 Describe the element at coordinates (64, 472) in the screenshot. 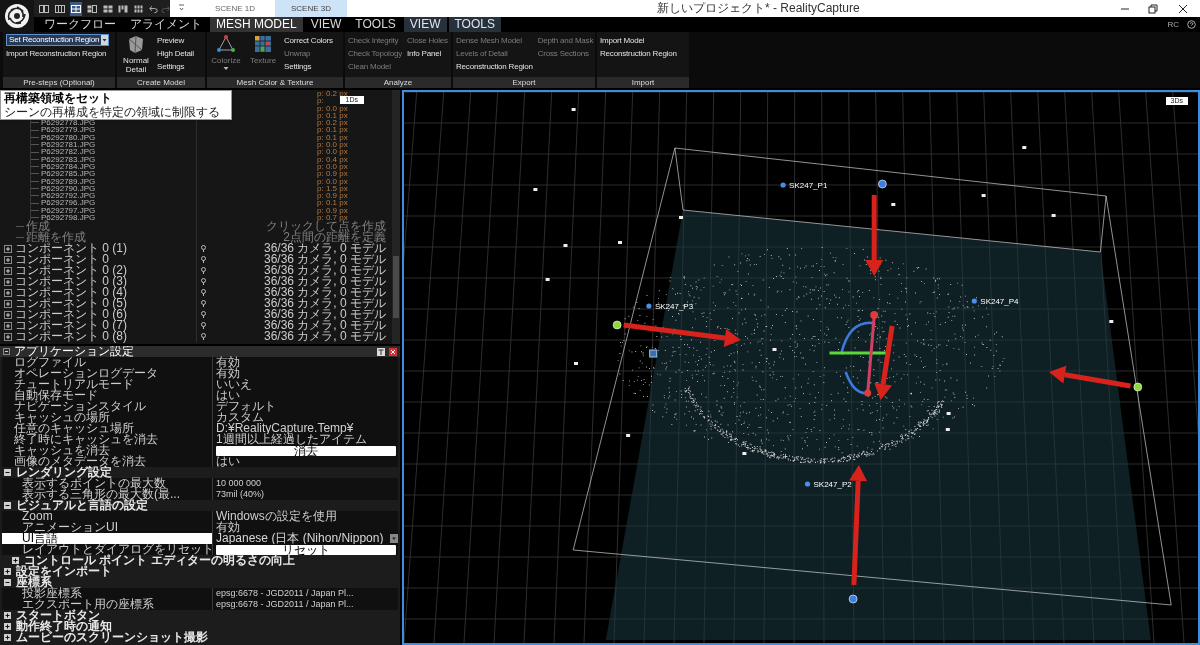

I see `section-header: レンダリング設定` at that location.